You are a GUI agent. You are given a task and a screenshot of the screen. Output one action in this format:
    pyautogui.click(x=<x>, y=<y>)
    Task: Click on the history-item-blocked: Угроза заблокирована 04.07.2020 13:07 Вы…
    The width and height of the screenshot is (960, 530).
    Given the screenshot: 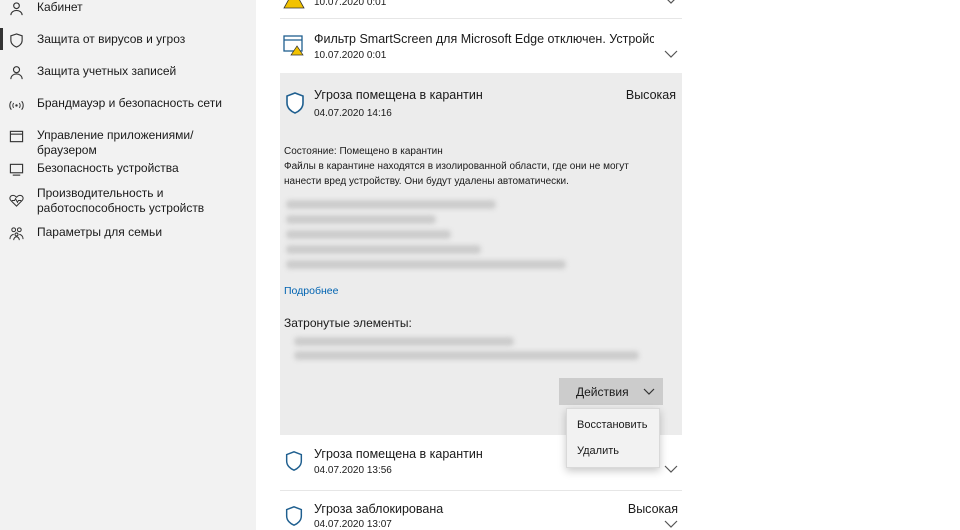 What is the action you would take?
    pyautogui.click(x=481, y=516)
    